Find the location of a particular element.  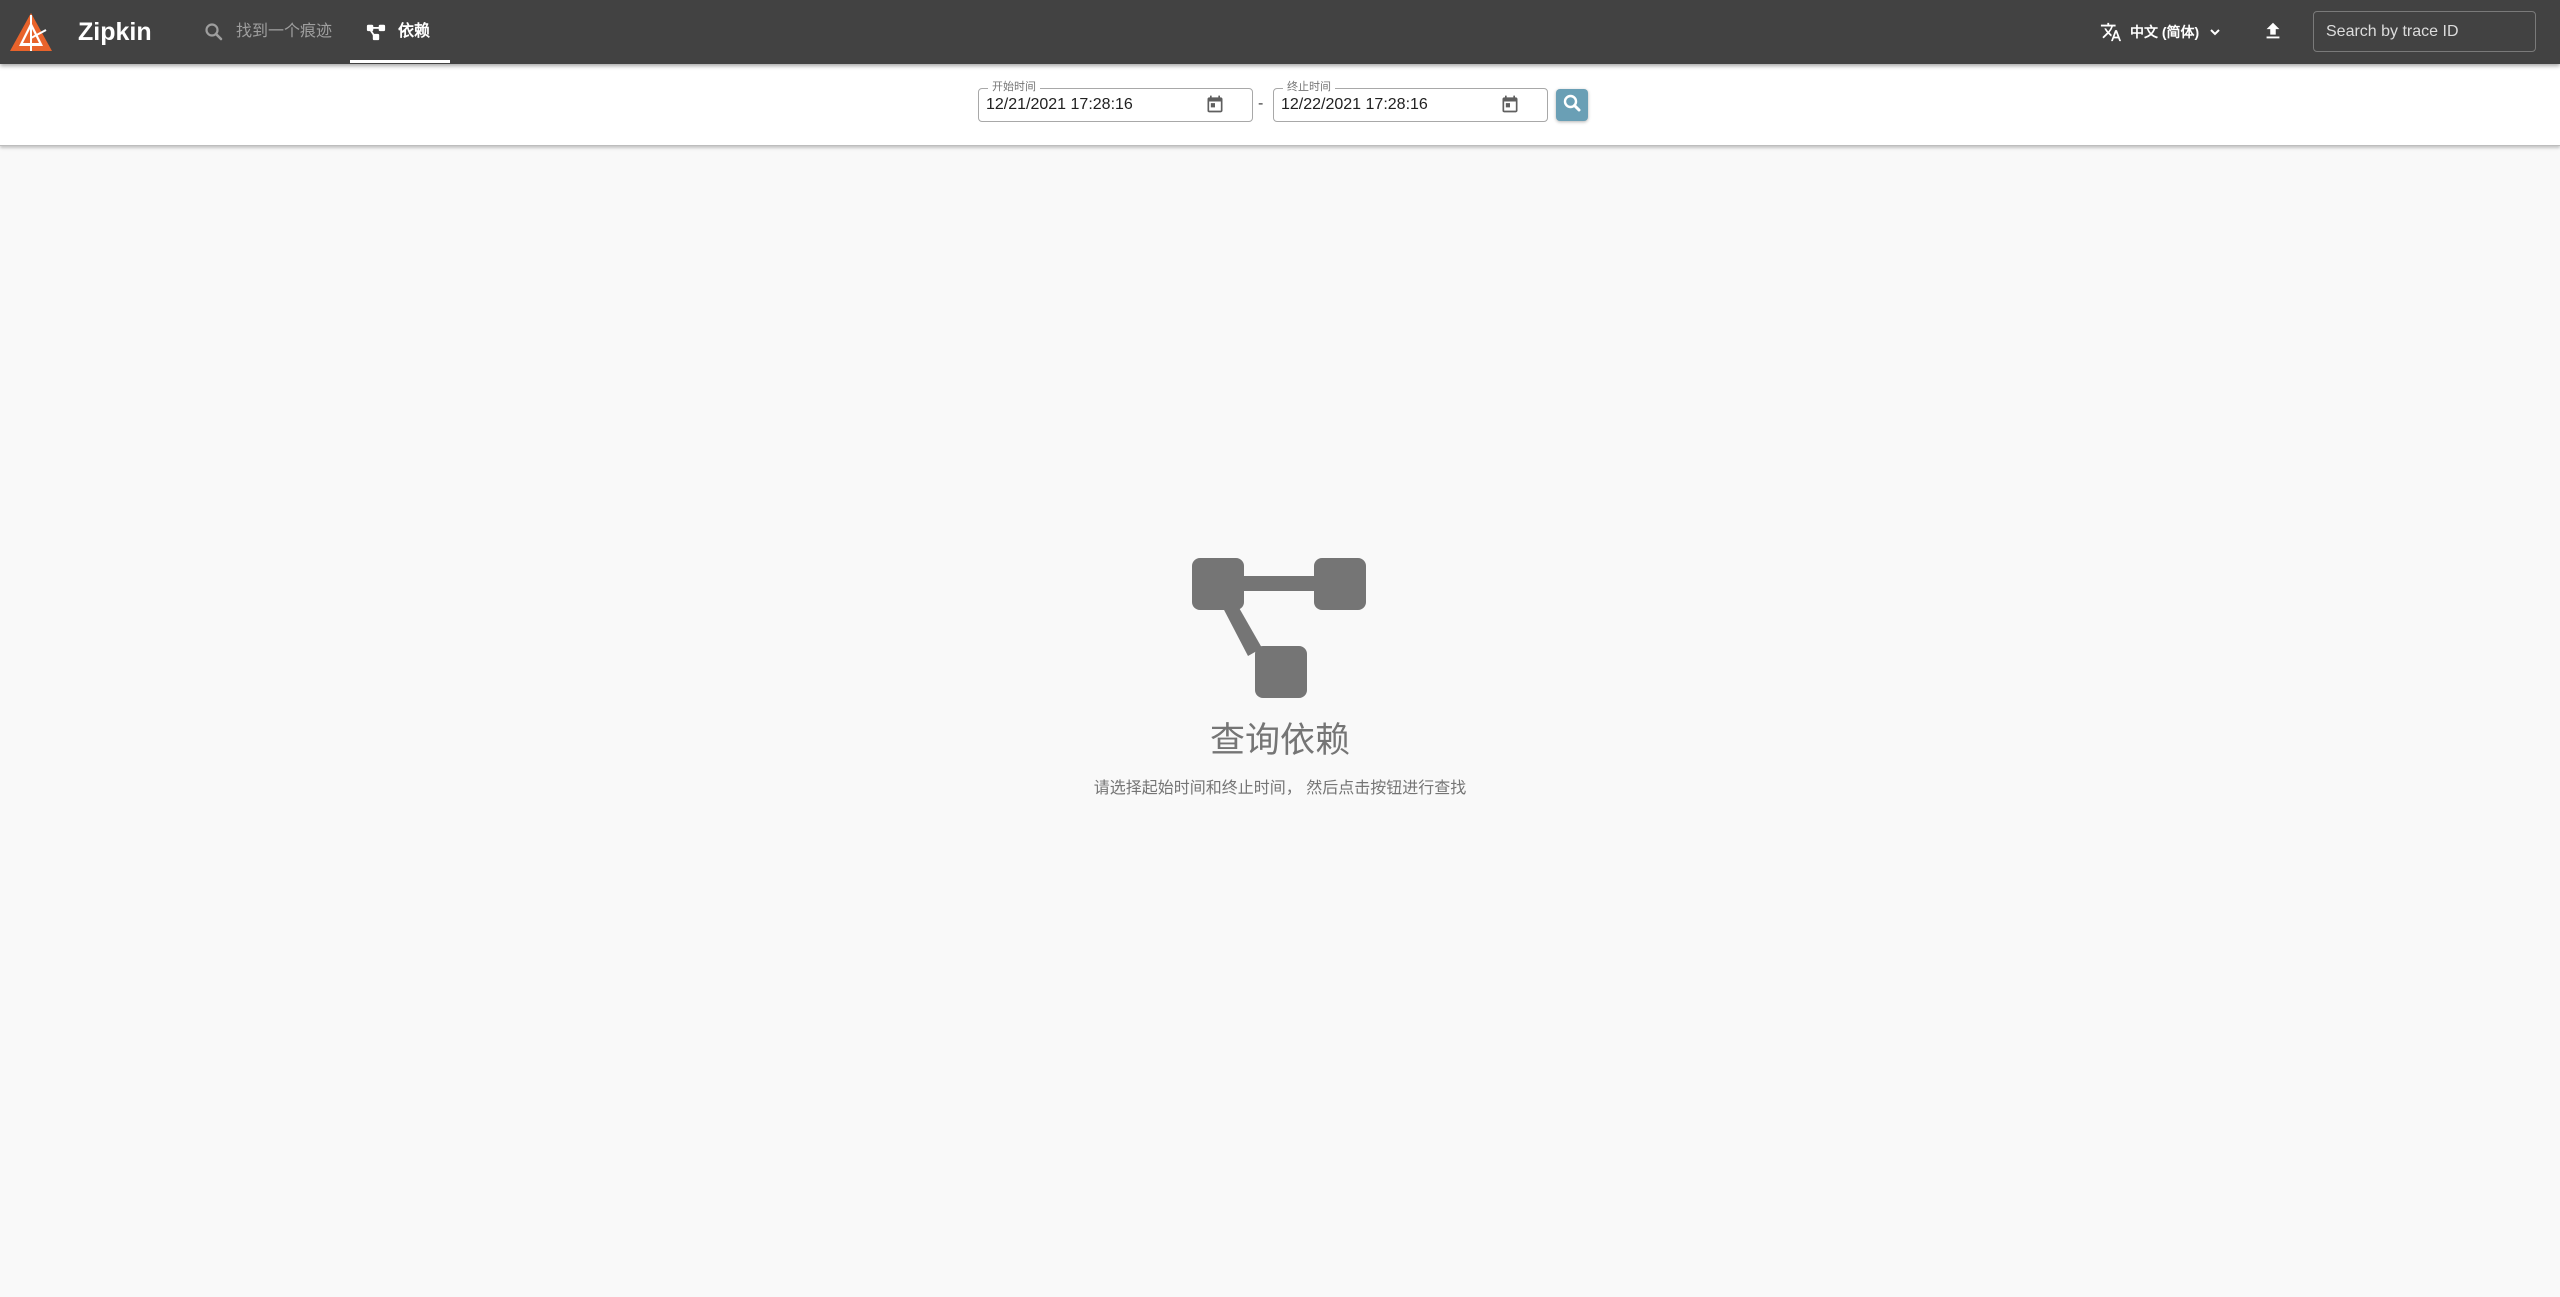

start-time-field: 开始时间 is located at coordinates (1115, 101).